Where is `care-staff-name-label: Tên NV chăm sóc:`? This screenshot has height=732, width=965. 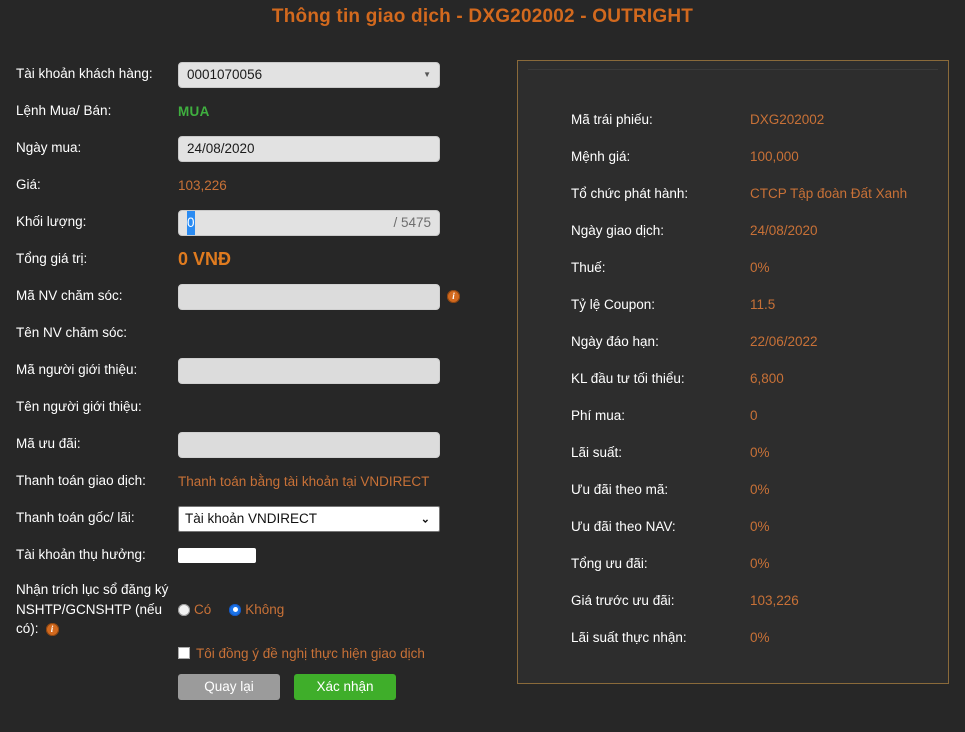 care-staff-name-label: Tên NV chăm sóc: is located at coordinates (72, 333).